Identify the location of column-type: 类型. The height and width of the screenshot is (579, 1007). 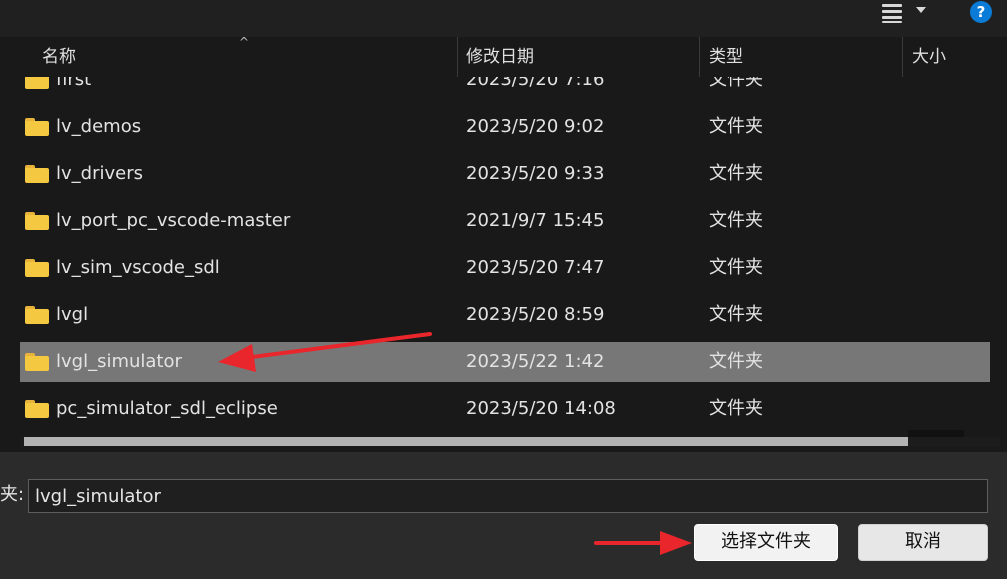
(726, 57).